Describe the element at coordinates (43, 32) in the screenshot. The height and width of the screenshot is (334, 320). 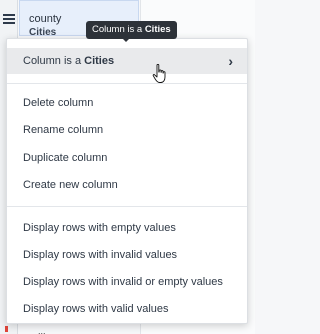
I see `column-type: Cities` at that location.